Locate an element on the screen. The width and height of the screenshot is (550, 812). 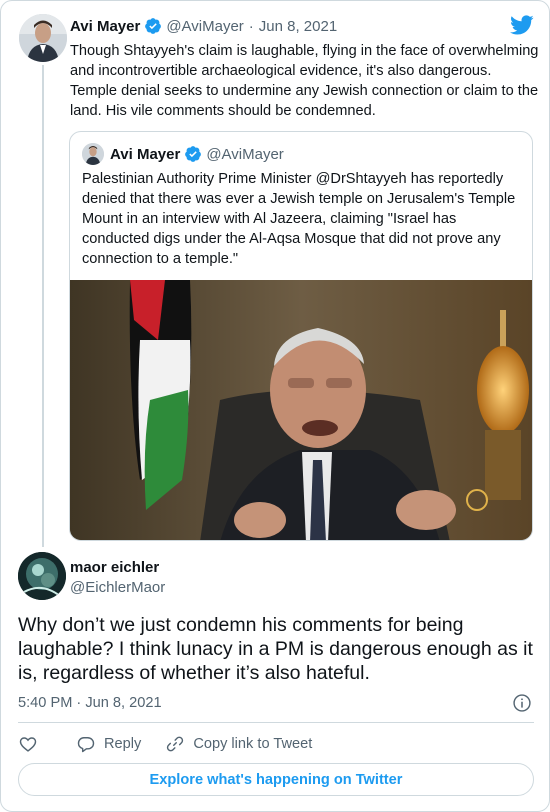
reply-author-name: maor eichler is located at coordinates (114, 567).